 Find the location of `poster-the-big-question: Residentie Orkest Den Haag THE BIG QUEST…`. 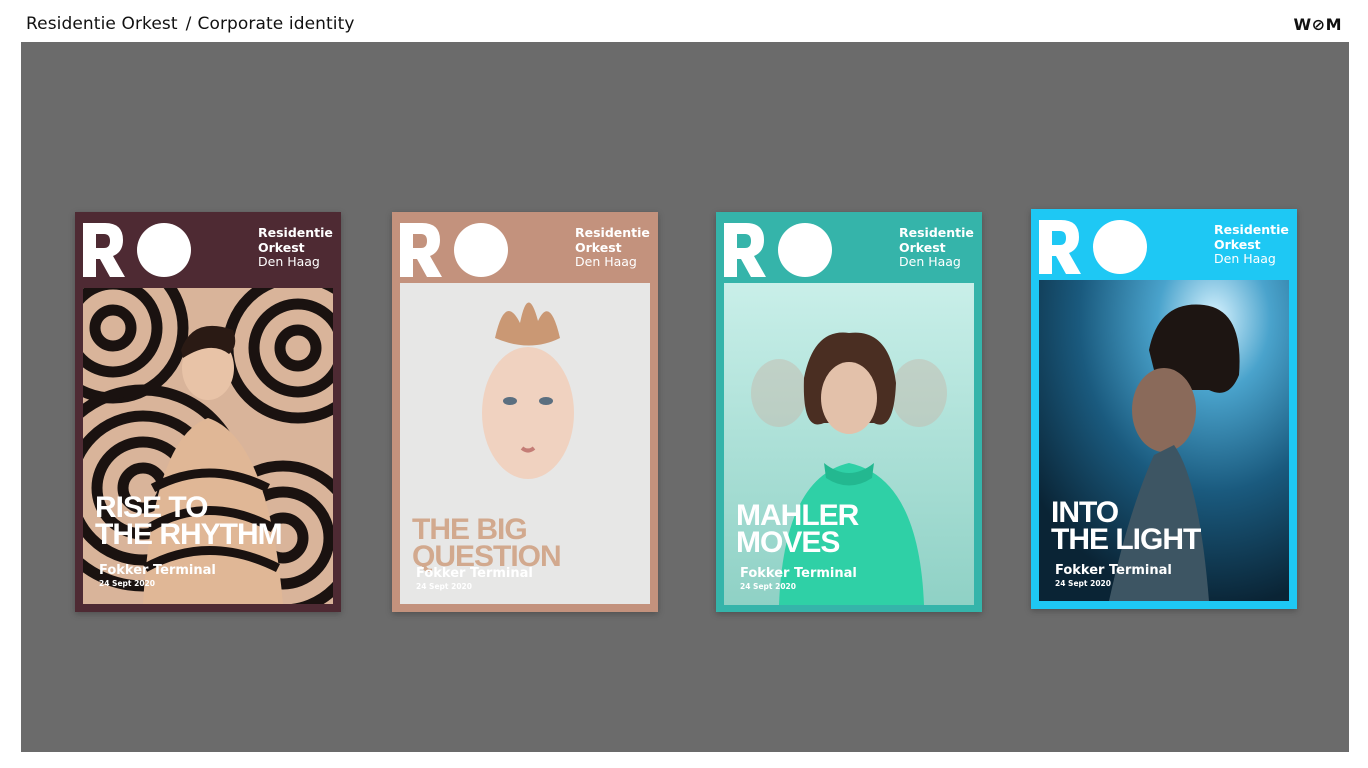

poster-the-big-question: Residentie Orkest Den Haag THE BIG QUEST… is located at coordinates (525, 412).